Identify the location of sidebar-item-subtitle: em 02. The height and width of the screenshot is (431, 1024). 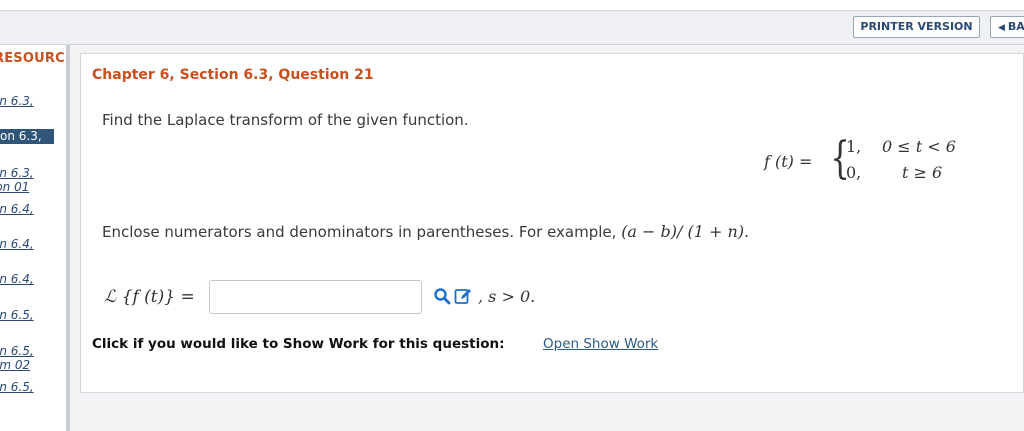
(15, 365).